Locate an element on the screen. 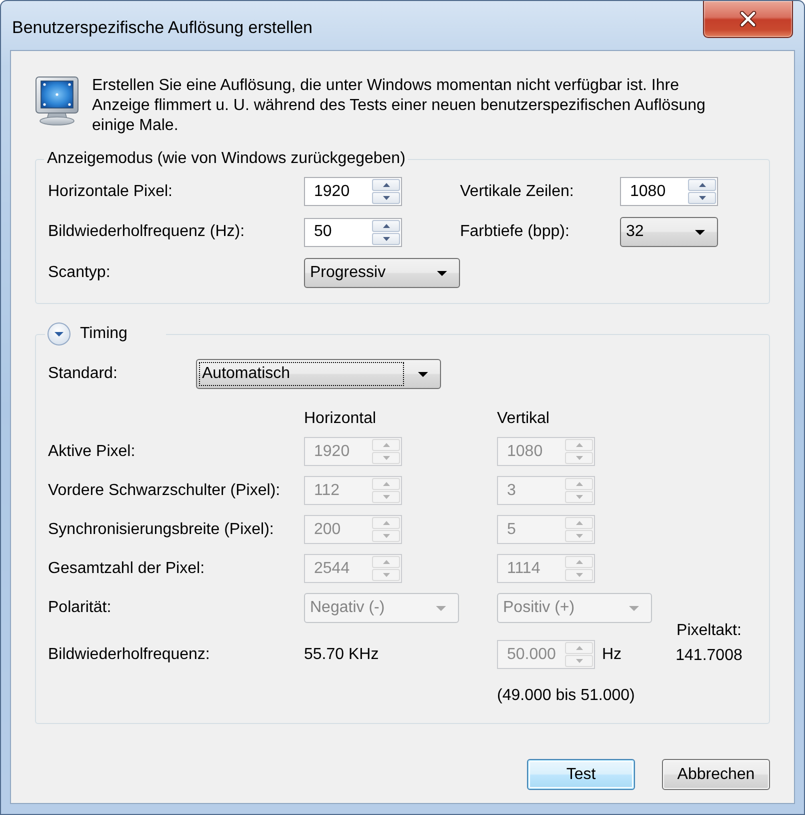 The image size is (805, 815). field-label: Vertikale Zeilen: is located at coordinates (517, 191).